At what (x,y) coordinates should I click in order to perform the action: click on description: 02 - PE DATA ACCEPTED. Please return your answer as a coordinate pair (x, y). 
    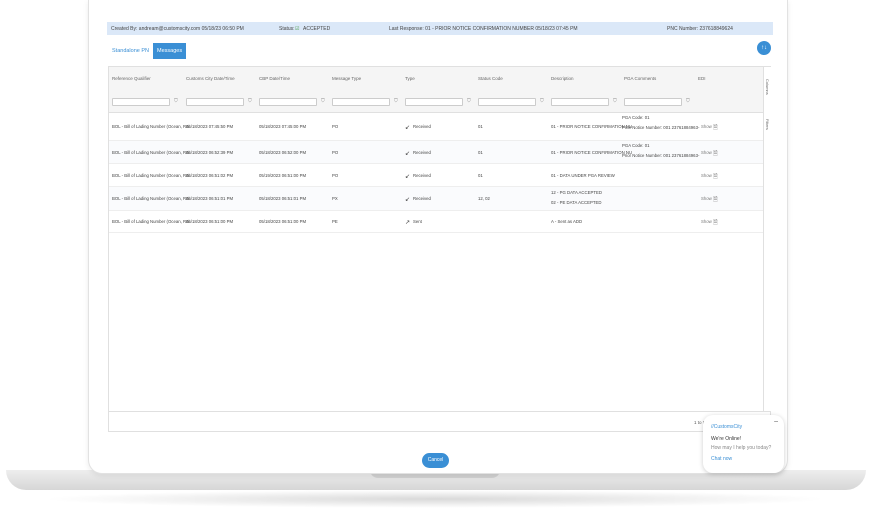
    Looking at the image, I should click on (576, 202).